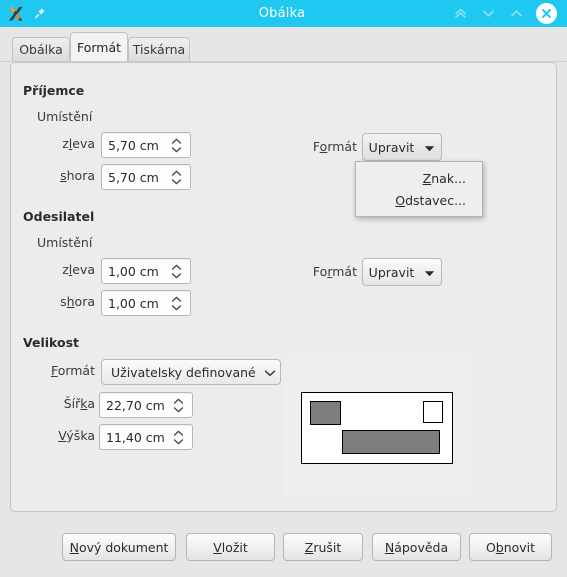 Image resolution: width=567 pixels, height=577 pixels. I want to click on close-icon, so click(546, 13).